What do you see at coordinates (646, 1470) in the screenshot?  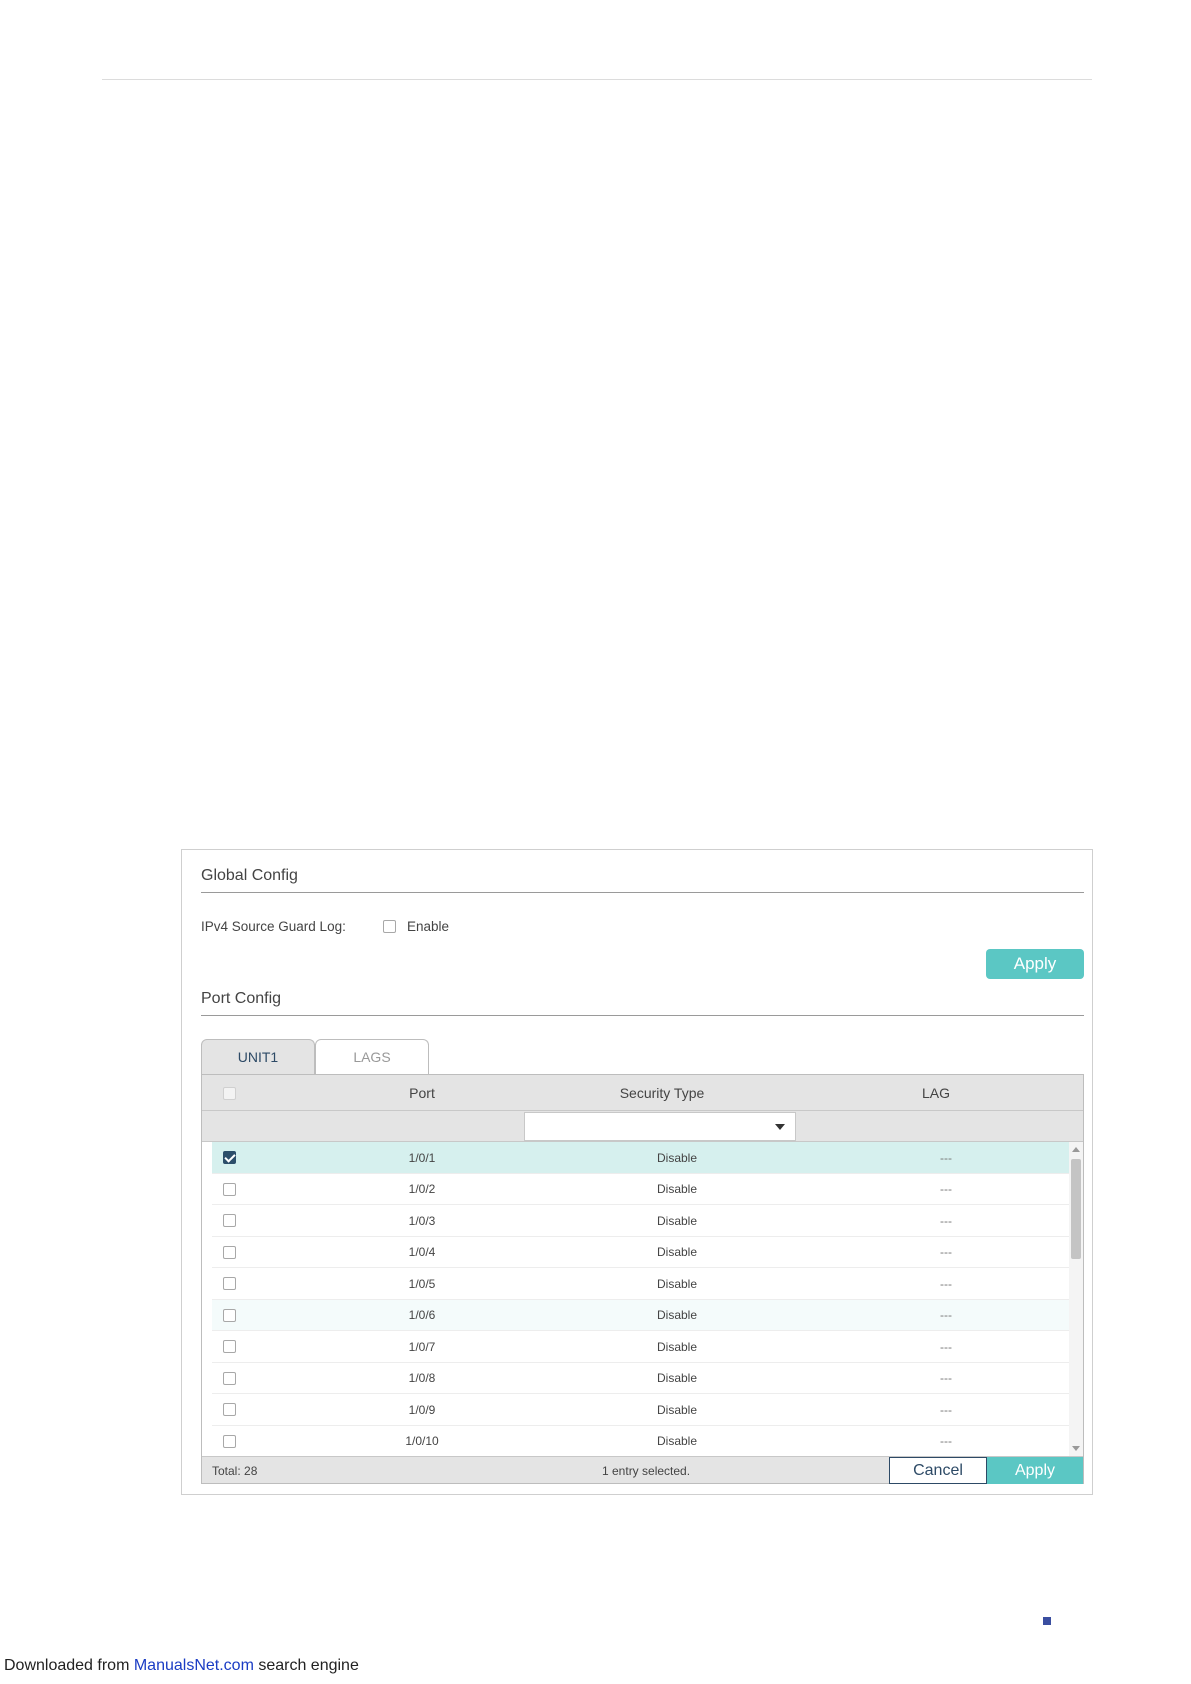 I see `selected-count: 1 entry selected.` at bounding box center [646, 1470].